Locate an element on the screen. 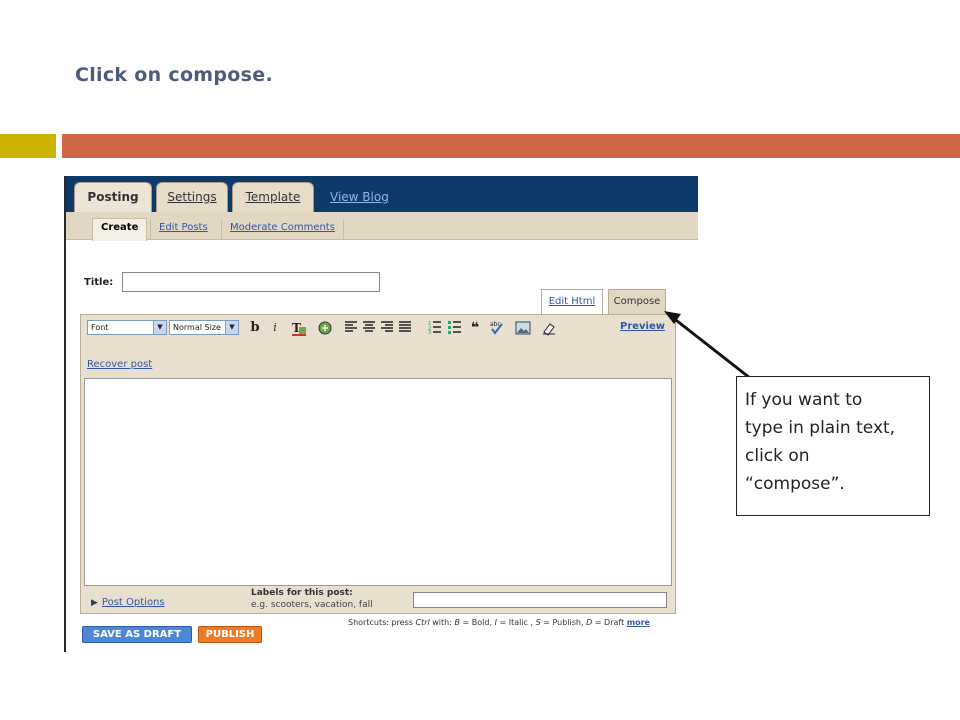 This screenshot has height=720, width=960. subtab-moderate-comments: Moderate Comments is located at coordinates (282, 229).